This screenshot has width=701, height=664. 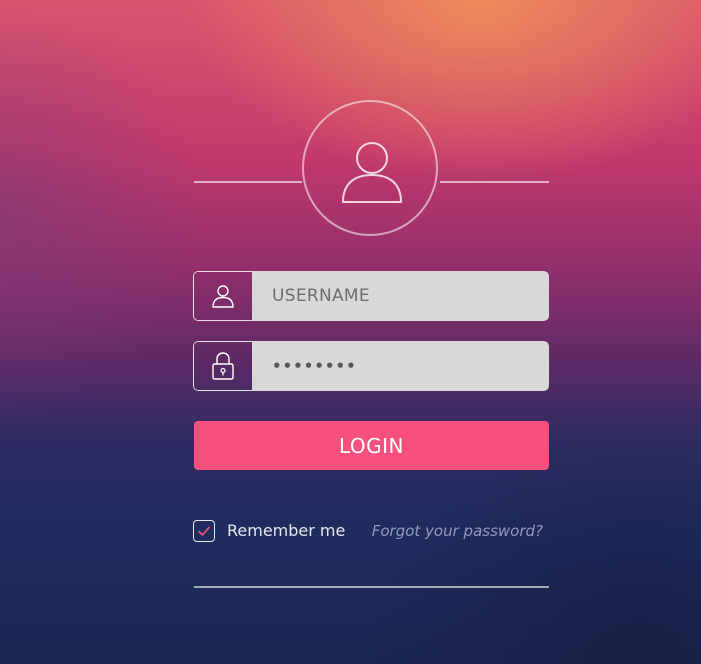 What do you see at coordinates (314, 366) in the screenshot?
I see `password-value: ••••••••` at bounding box center [314, 366].